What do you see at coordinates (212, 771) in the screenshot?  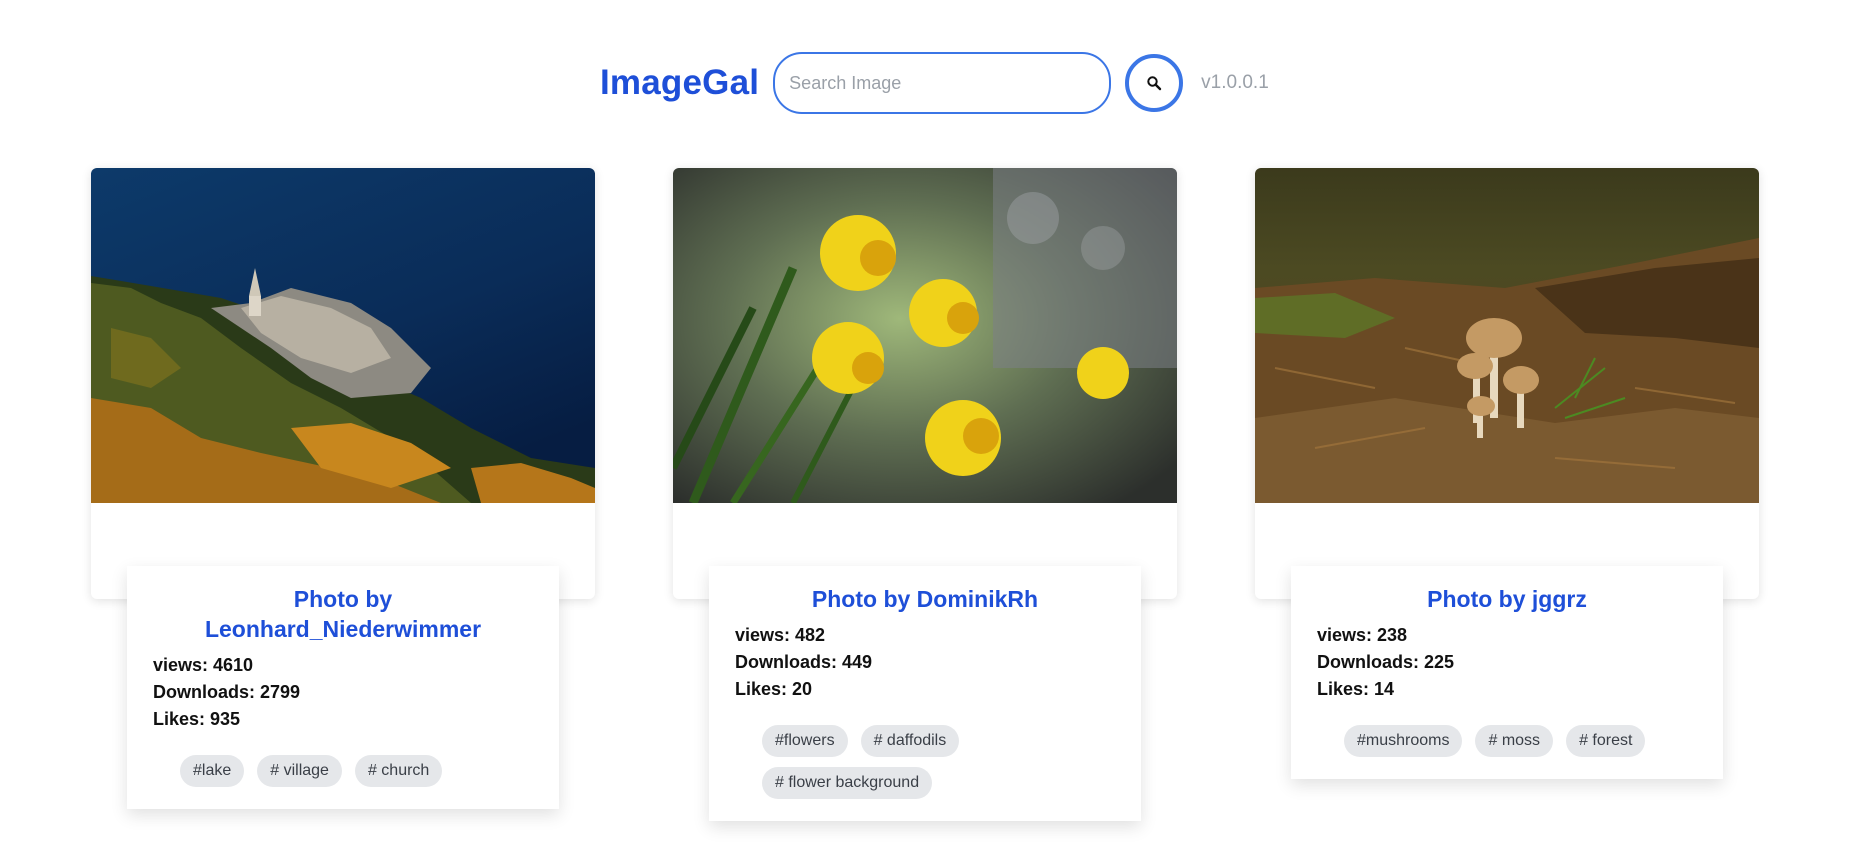 I see `tag-chip: #lake` at bounding box center [212, 771].